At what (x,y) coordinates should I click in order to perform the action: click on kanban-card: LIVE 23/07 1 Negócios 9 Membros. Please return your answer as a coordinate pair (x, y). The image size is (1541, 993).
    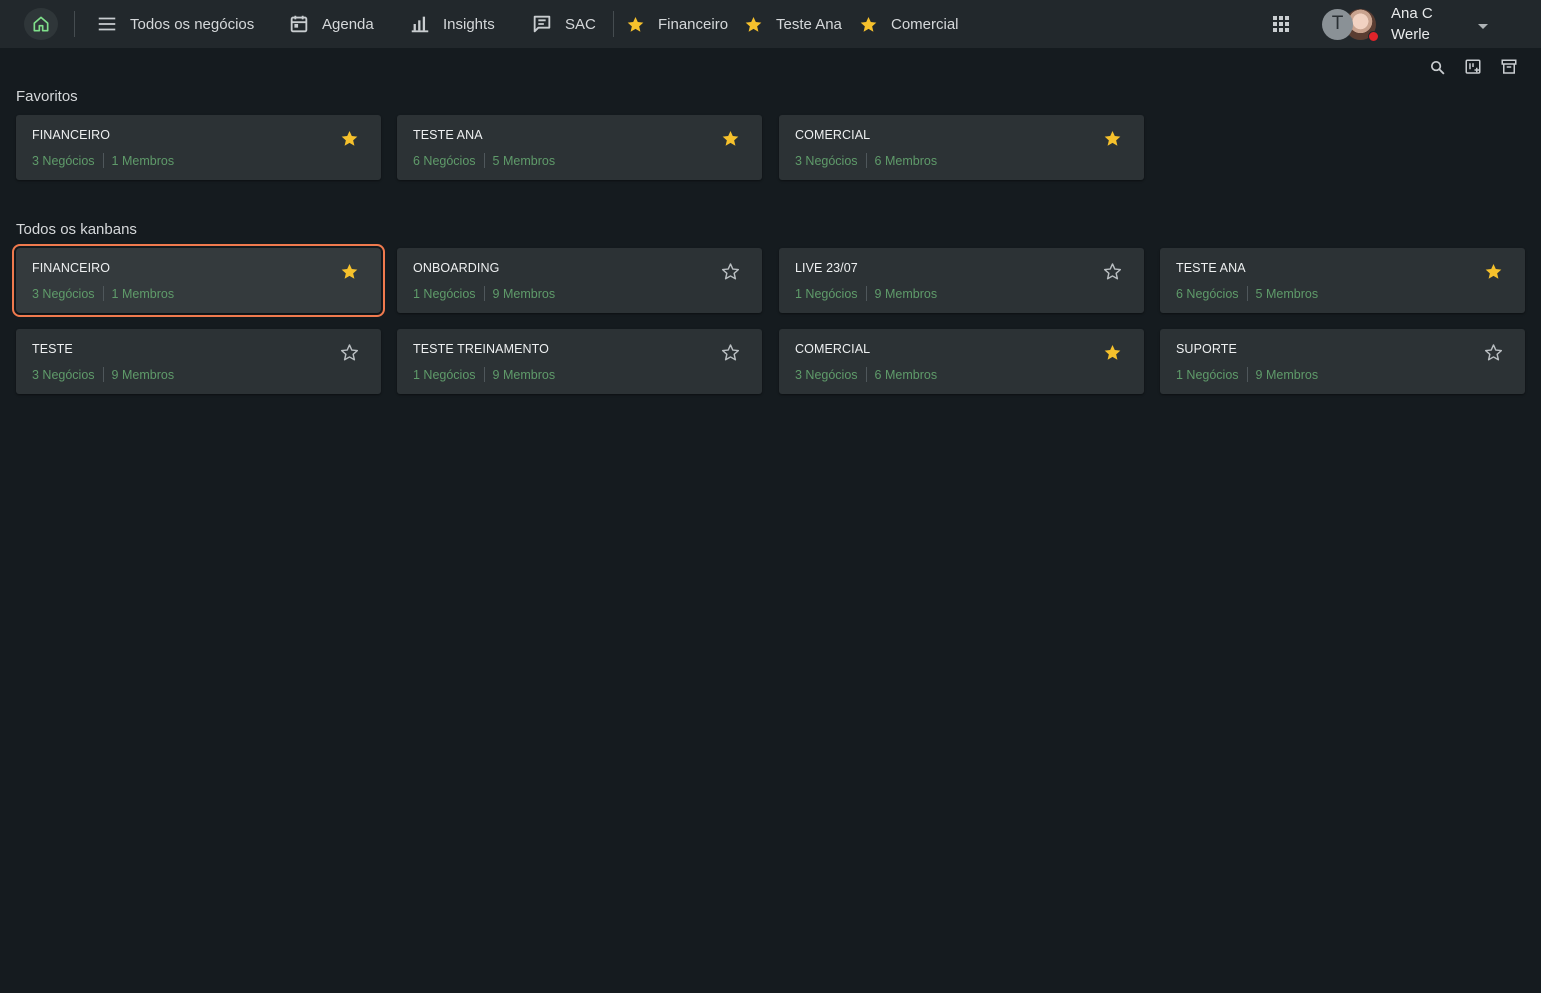
    Looking at the image, I should click on (961, 280).